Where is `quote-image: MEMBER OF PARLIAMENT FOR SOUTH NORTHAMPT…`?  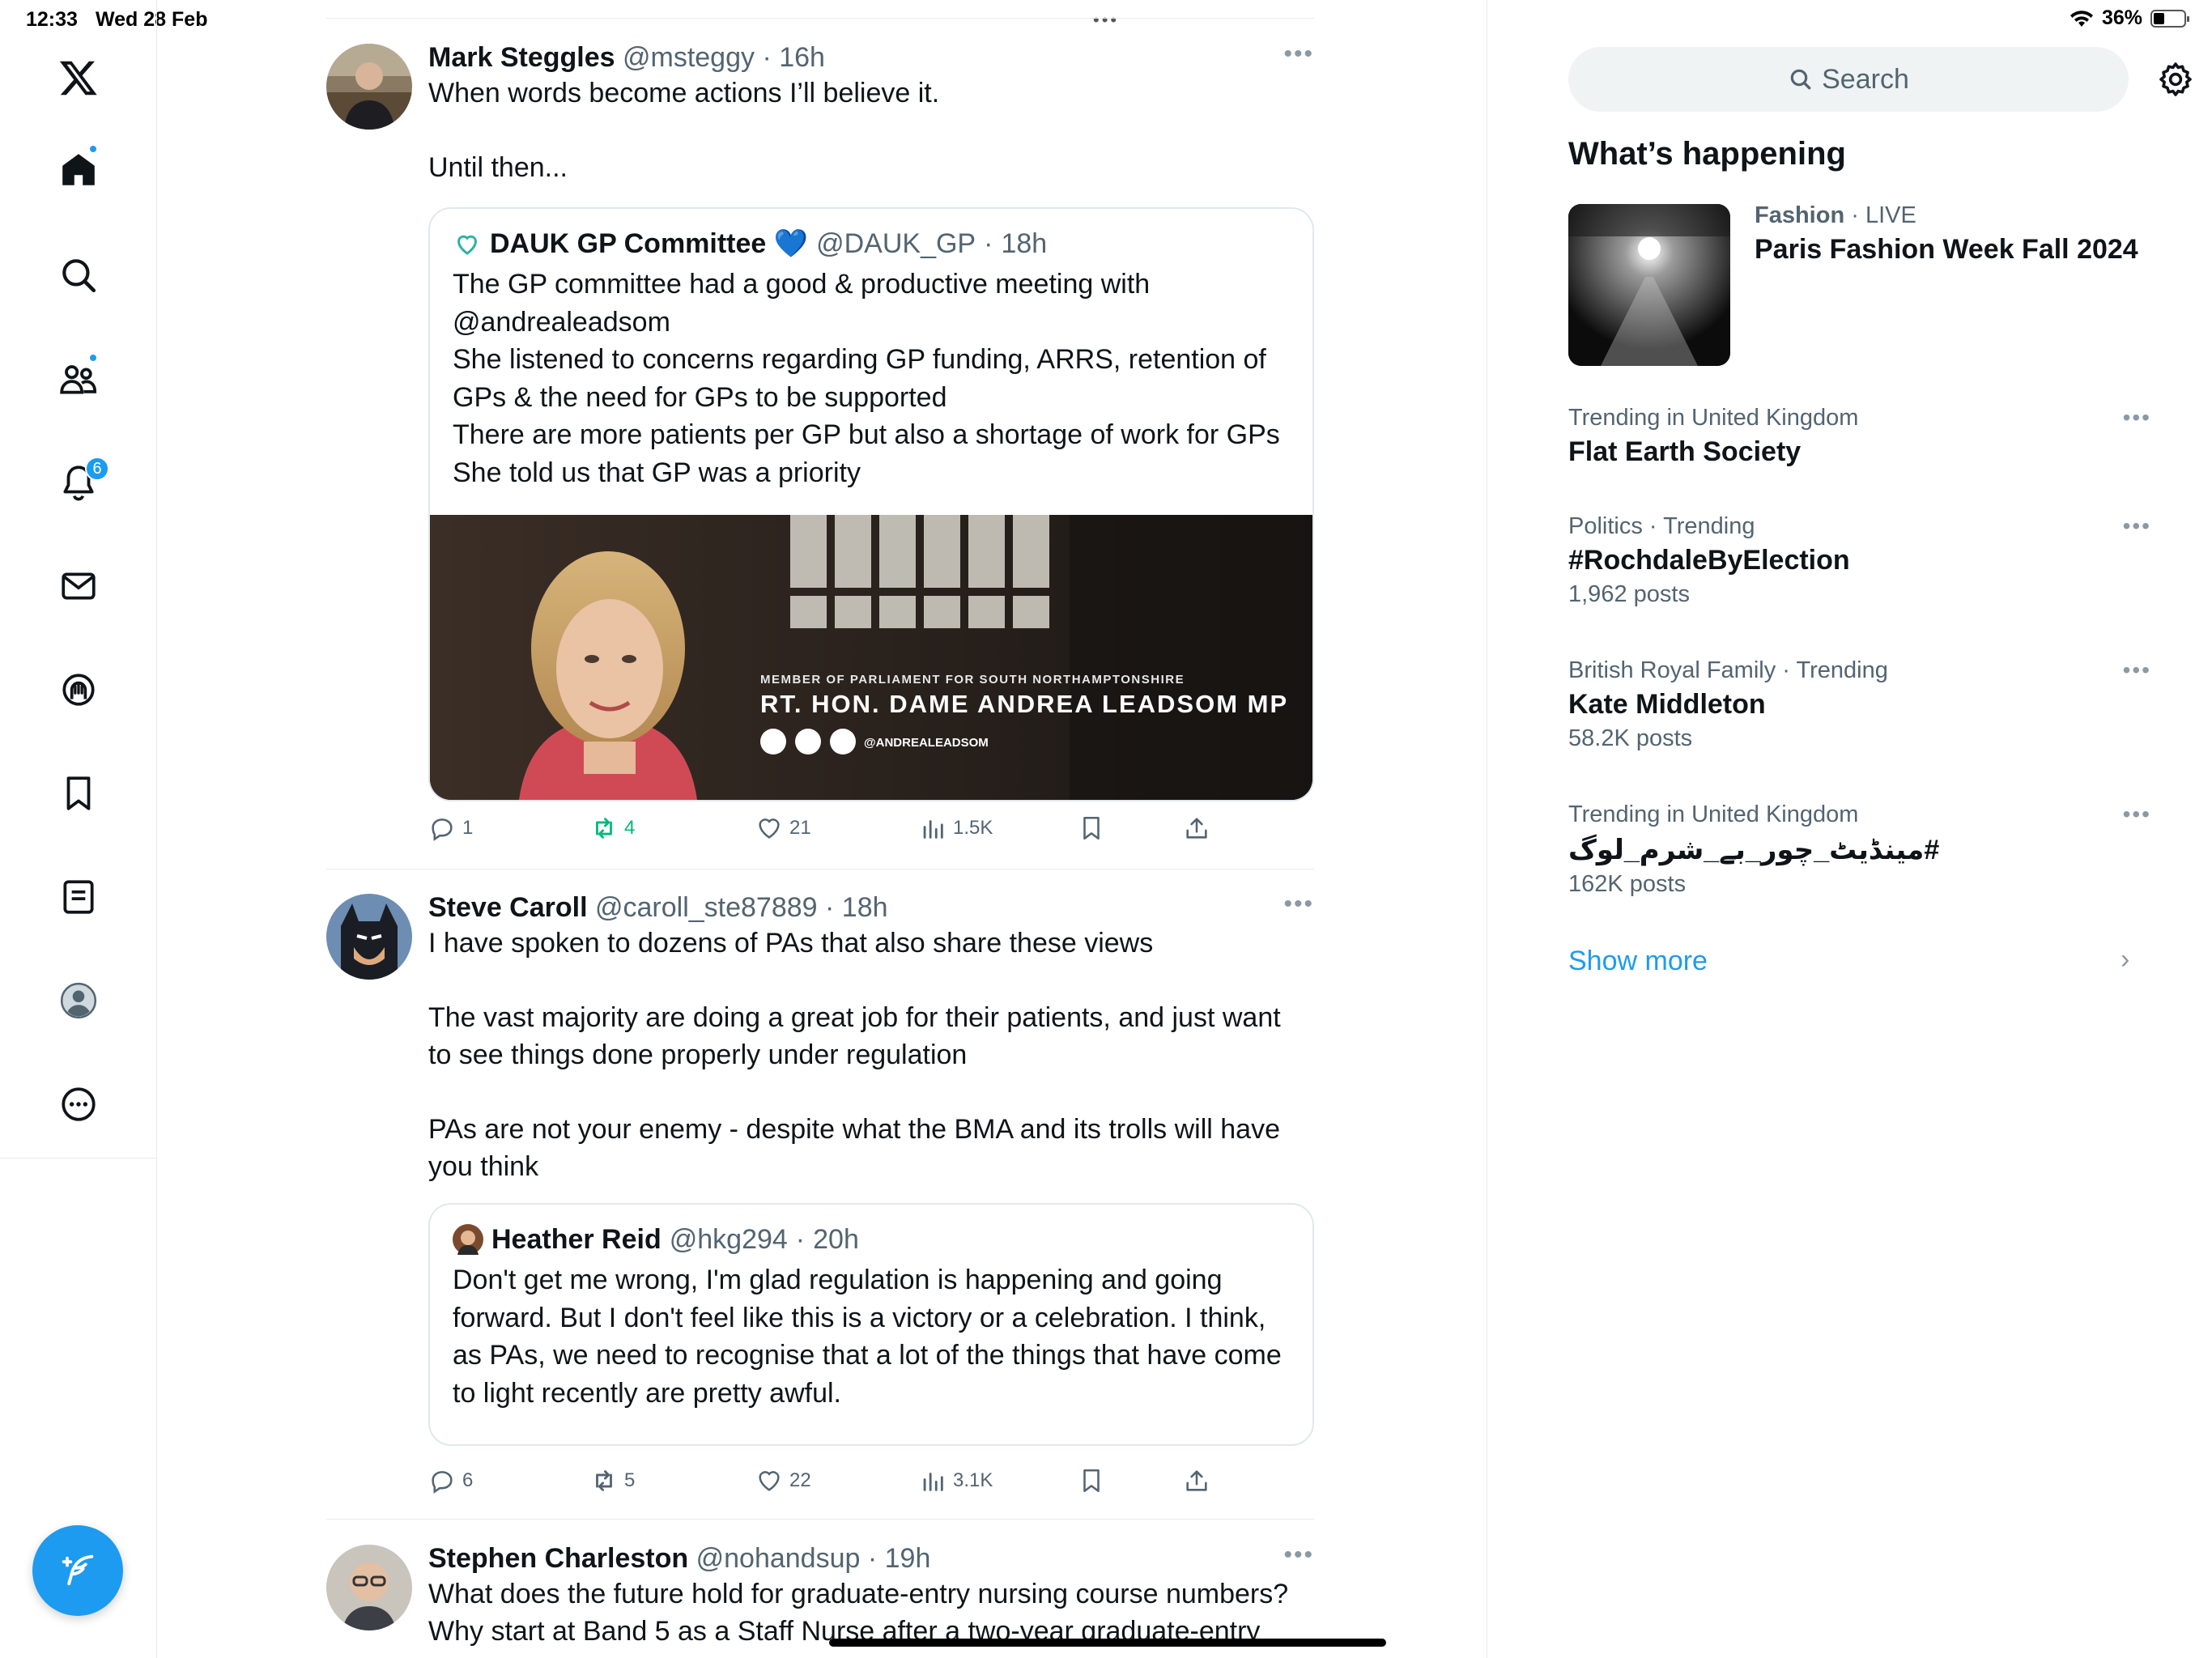 quote-image: MEMBER OF PARLIAMENT FOR SOUTH NORTHAMPT… is located at coordinates (871, 657).